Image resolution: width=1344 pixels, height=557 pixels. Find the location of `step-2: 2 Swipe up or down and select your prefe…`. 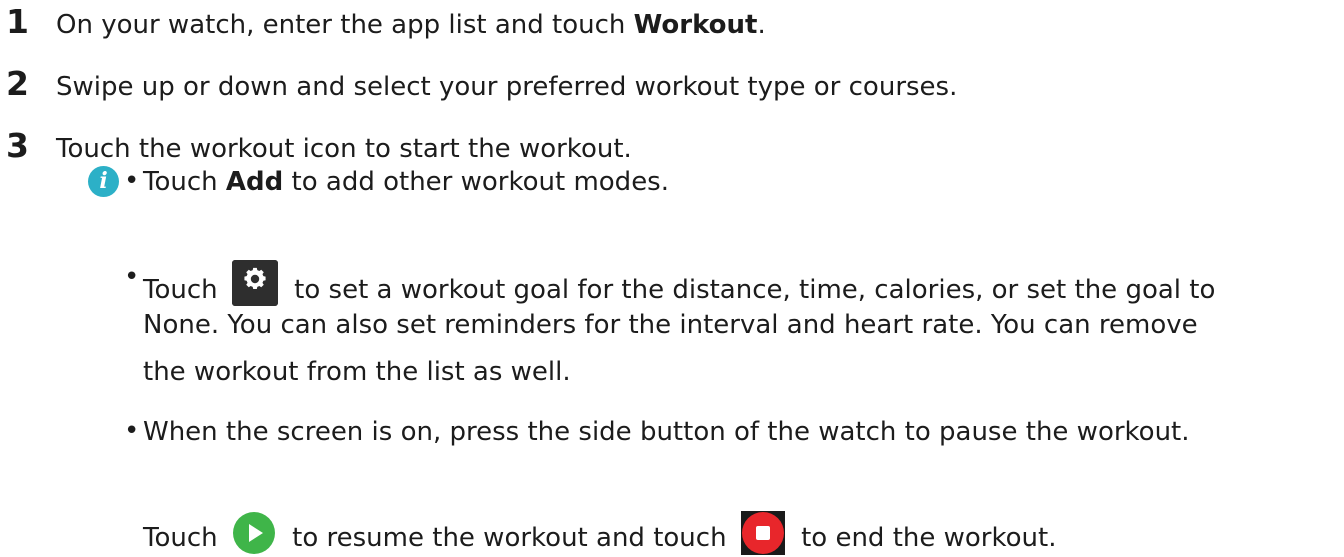

step-2: 2 Swipe up or down and select your prefe… is located at coordinates (478, 85).